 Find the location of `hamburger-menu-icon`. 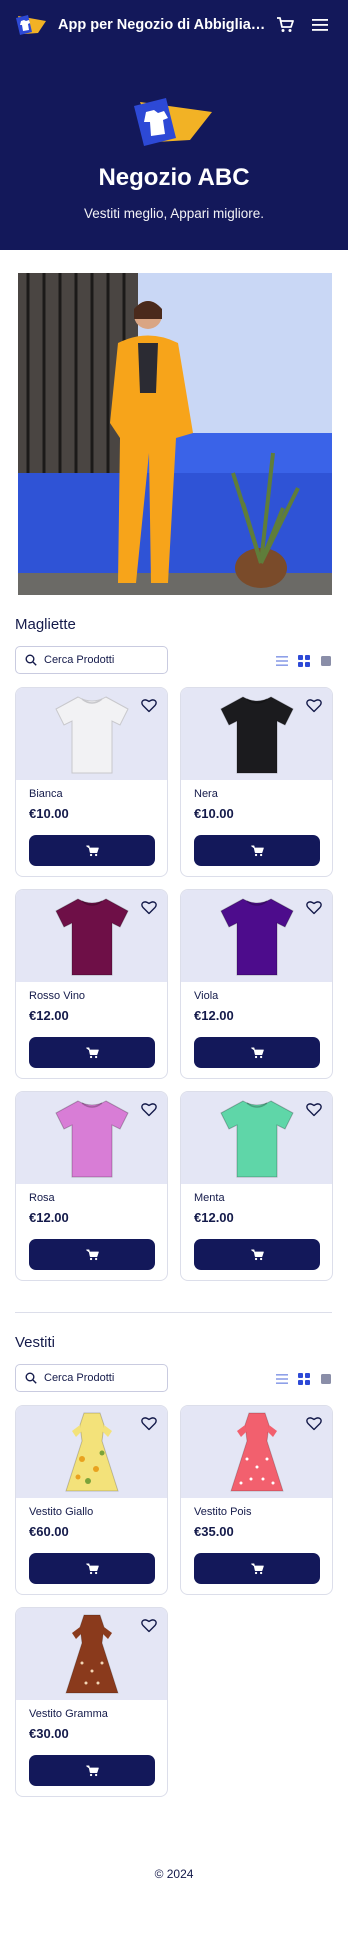

hamburger-menu-icon is located at coordinates (321, 25).